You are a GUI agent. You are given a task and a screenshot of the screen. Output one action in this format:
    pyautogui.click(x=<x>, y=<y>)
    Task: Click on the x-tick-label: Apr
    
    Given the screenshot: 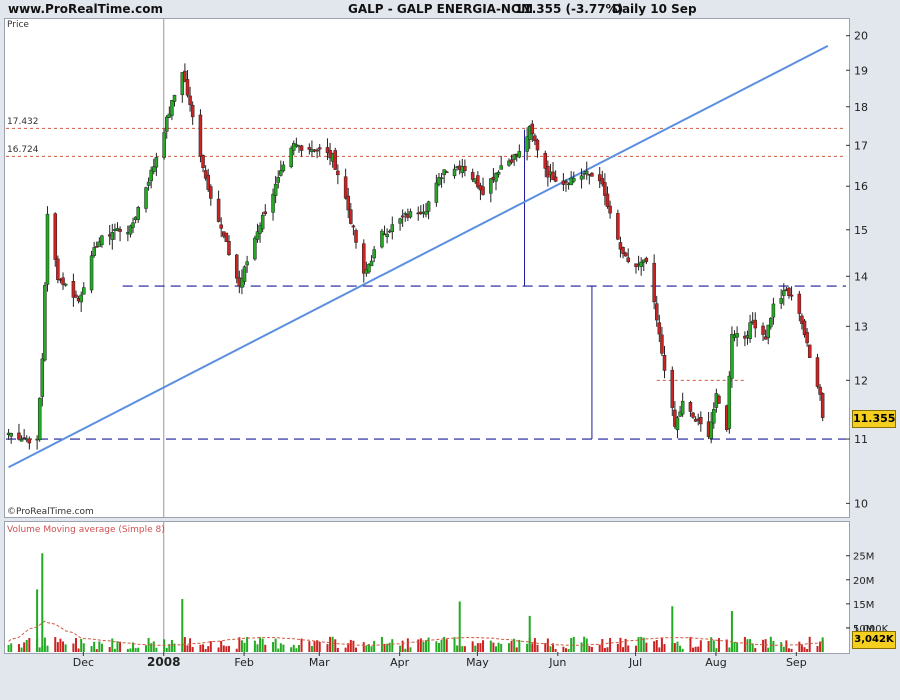 What is the action you would take?
    pyautogui.click(x=400, y=662)
    